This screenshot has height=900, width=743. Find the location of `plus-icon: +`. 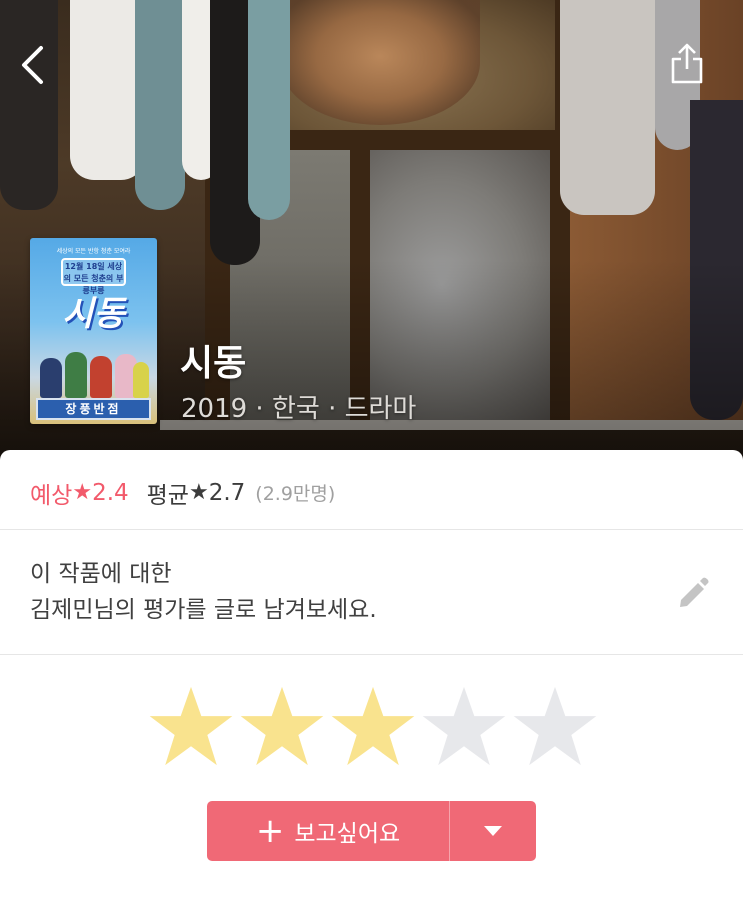

plus-icon: + is located at coordinates (270, 831).